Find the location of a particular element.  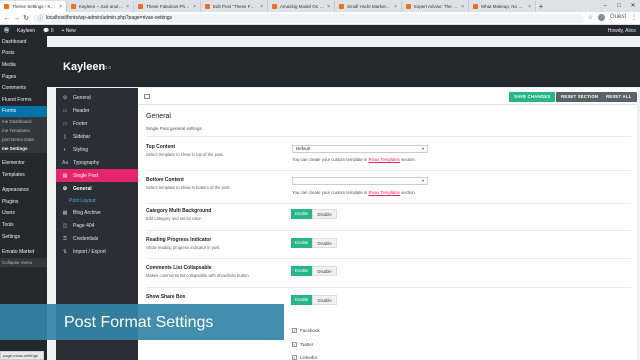

comments-collapsable-toggle: Enable Disable is located at coordinates (314, 271).